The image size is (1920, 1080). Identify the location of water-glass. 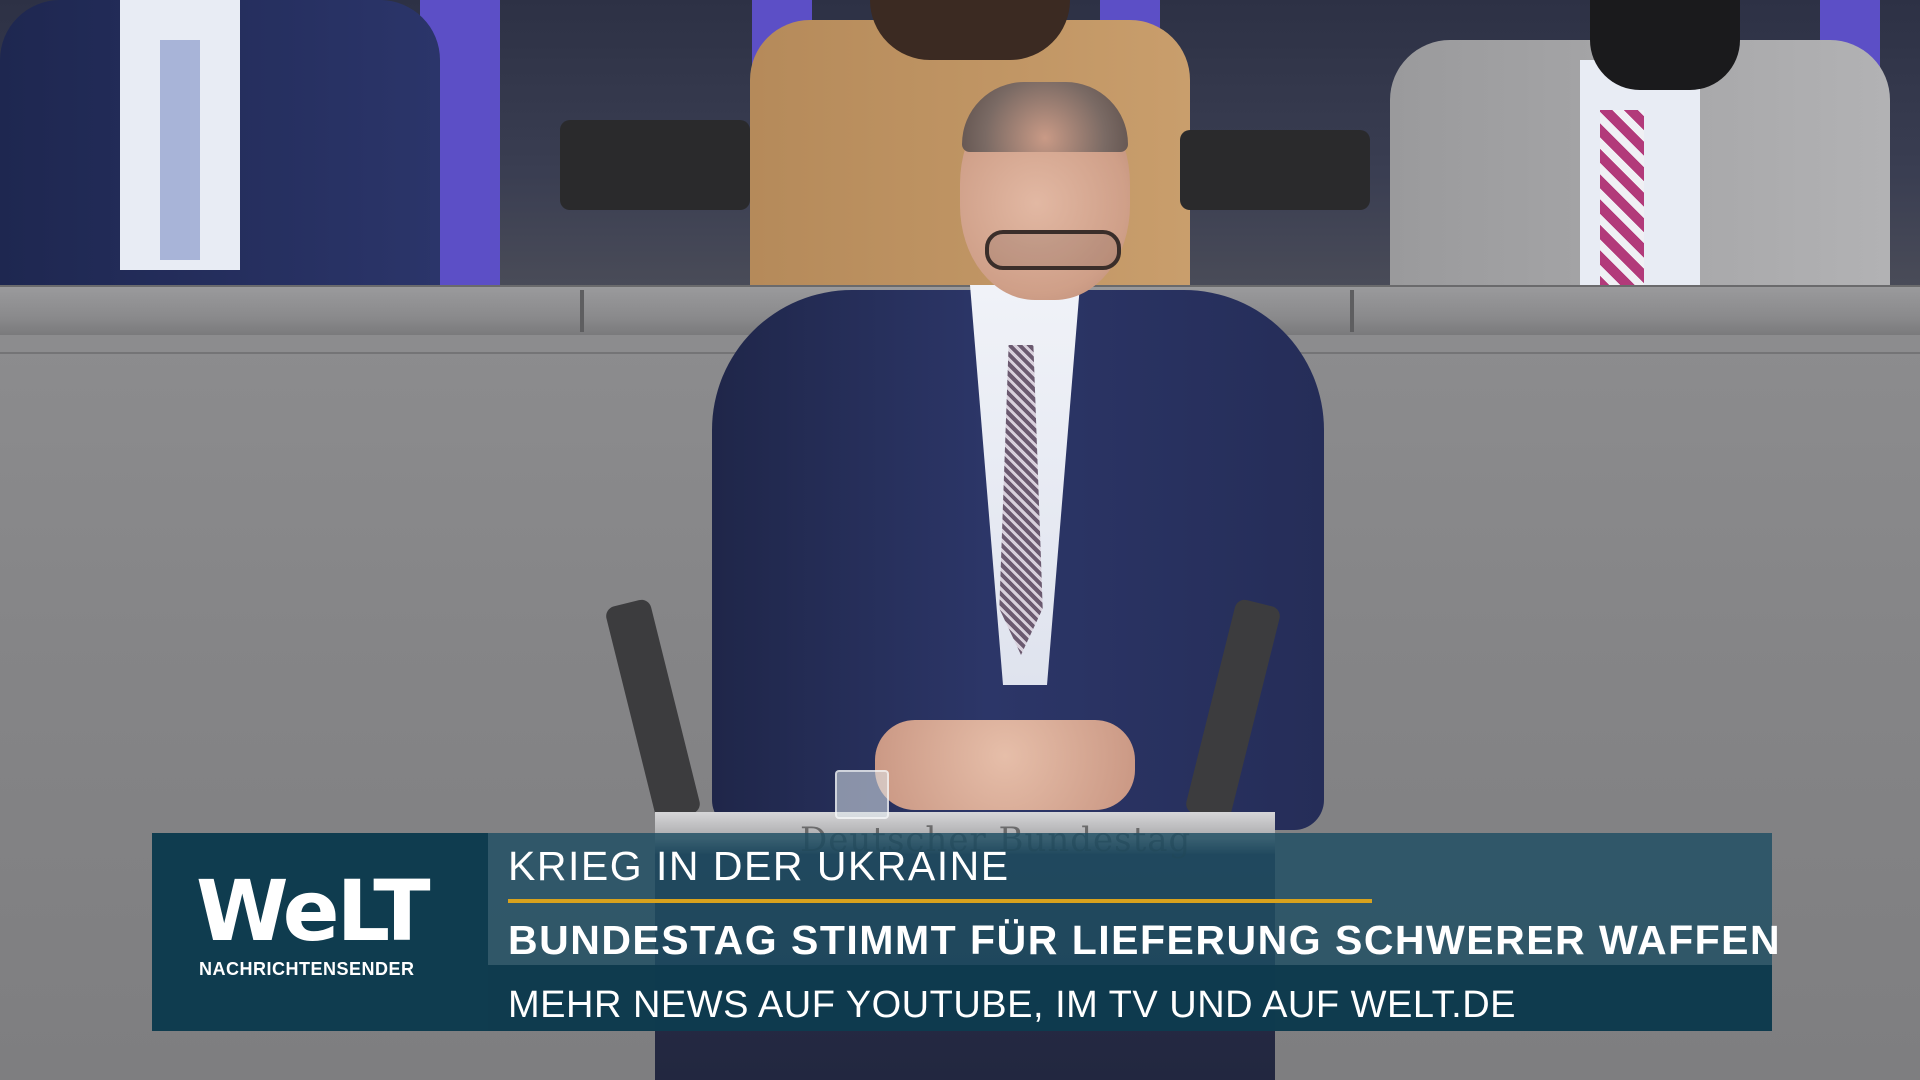
(862, 794).